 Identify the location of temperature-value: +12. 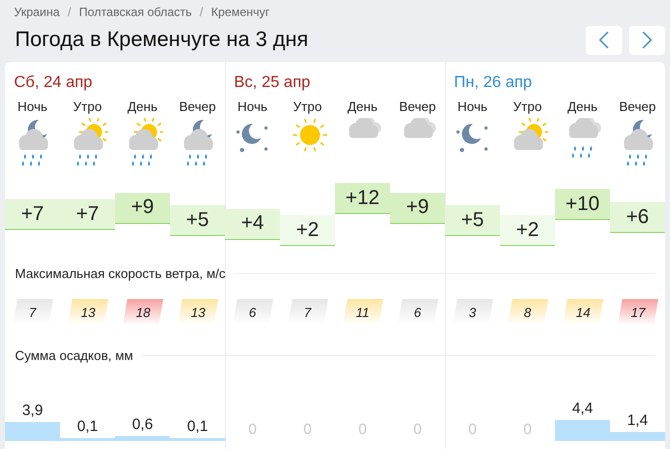
(363, 198).